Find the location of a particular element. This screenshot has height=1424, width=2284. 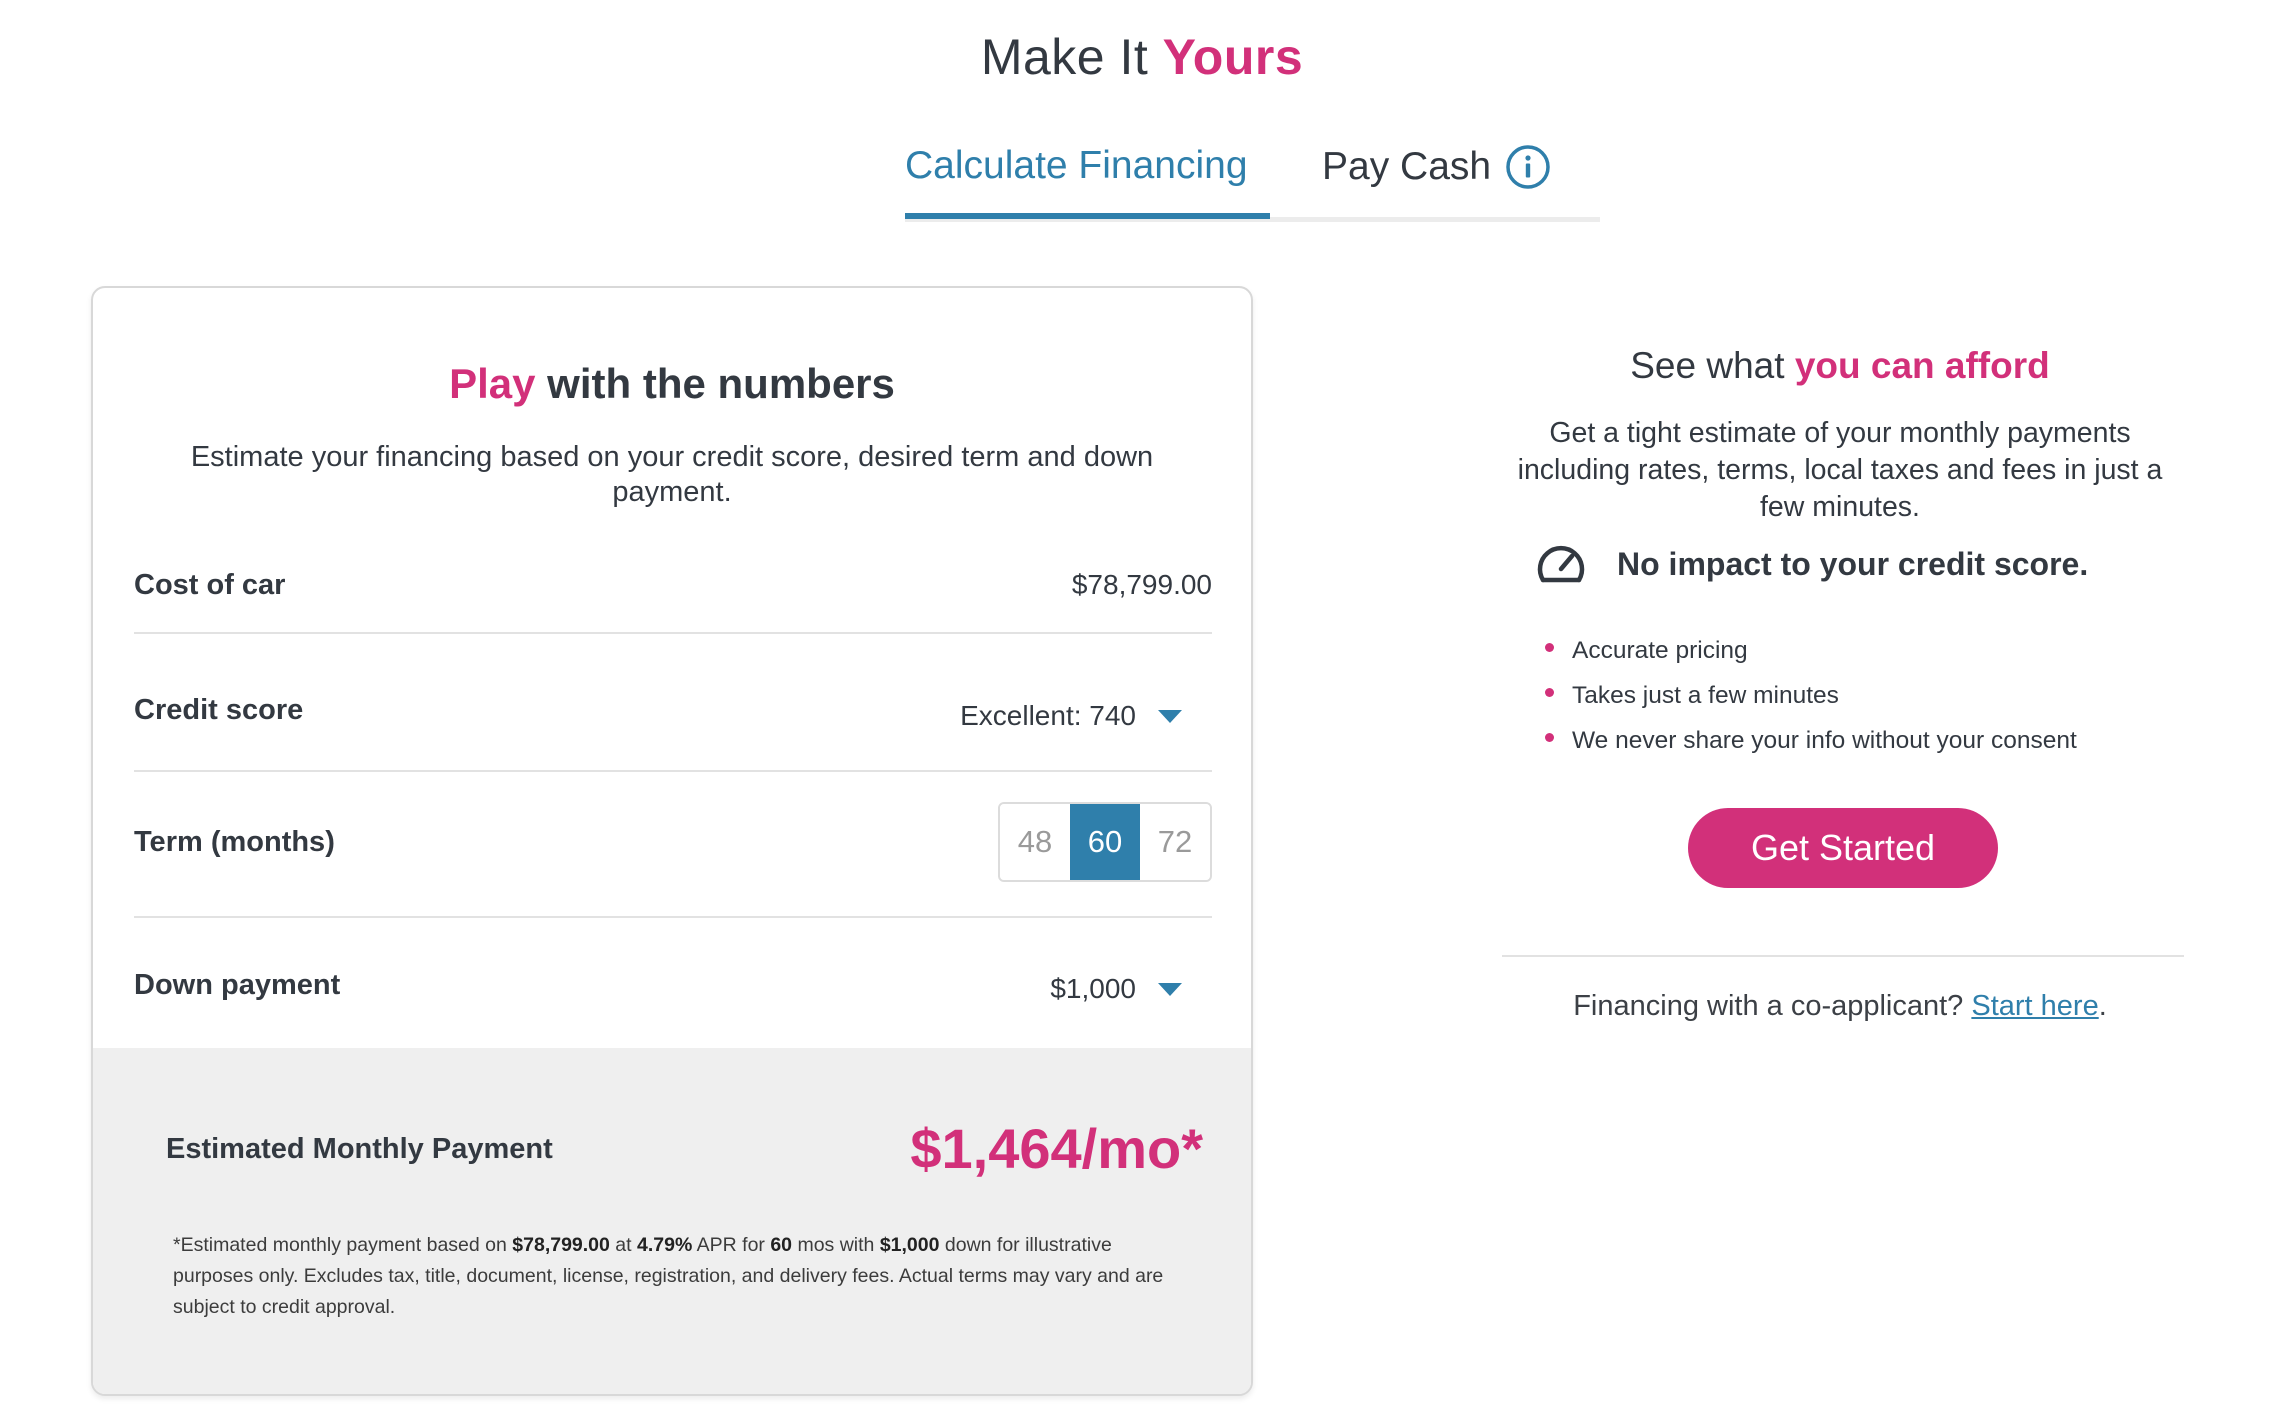

page-title-accent: Yours is located at coordinates (1233, 57).